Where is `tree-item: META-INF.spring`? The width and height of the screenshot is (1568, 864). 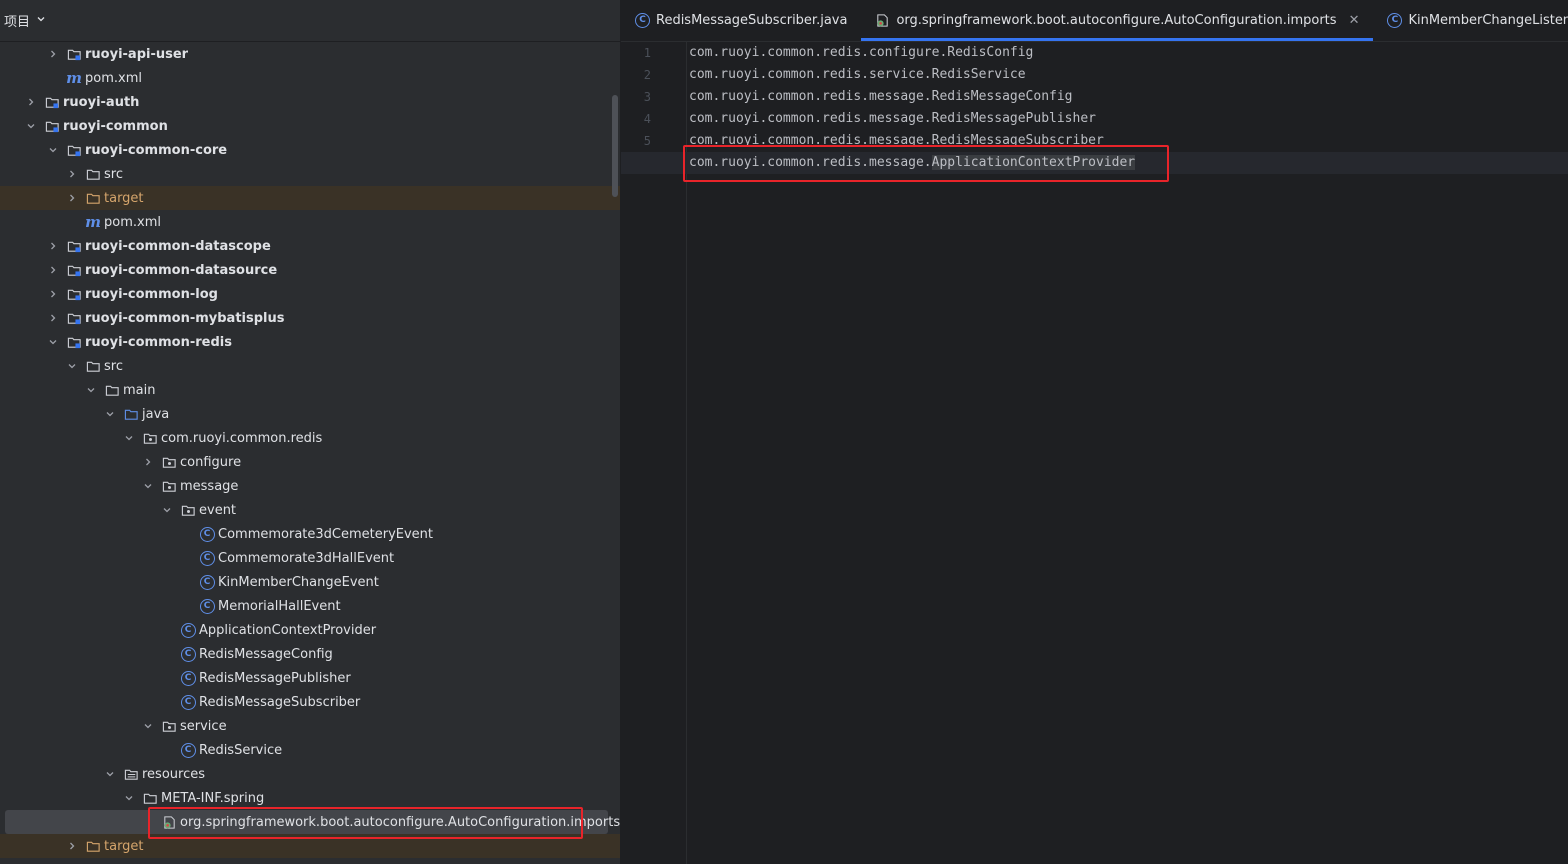 tree-item: META-INF.spring is located at coordinates (310, 798).